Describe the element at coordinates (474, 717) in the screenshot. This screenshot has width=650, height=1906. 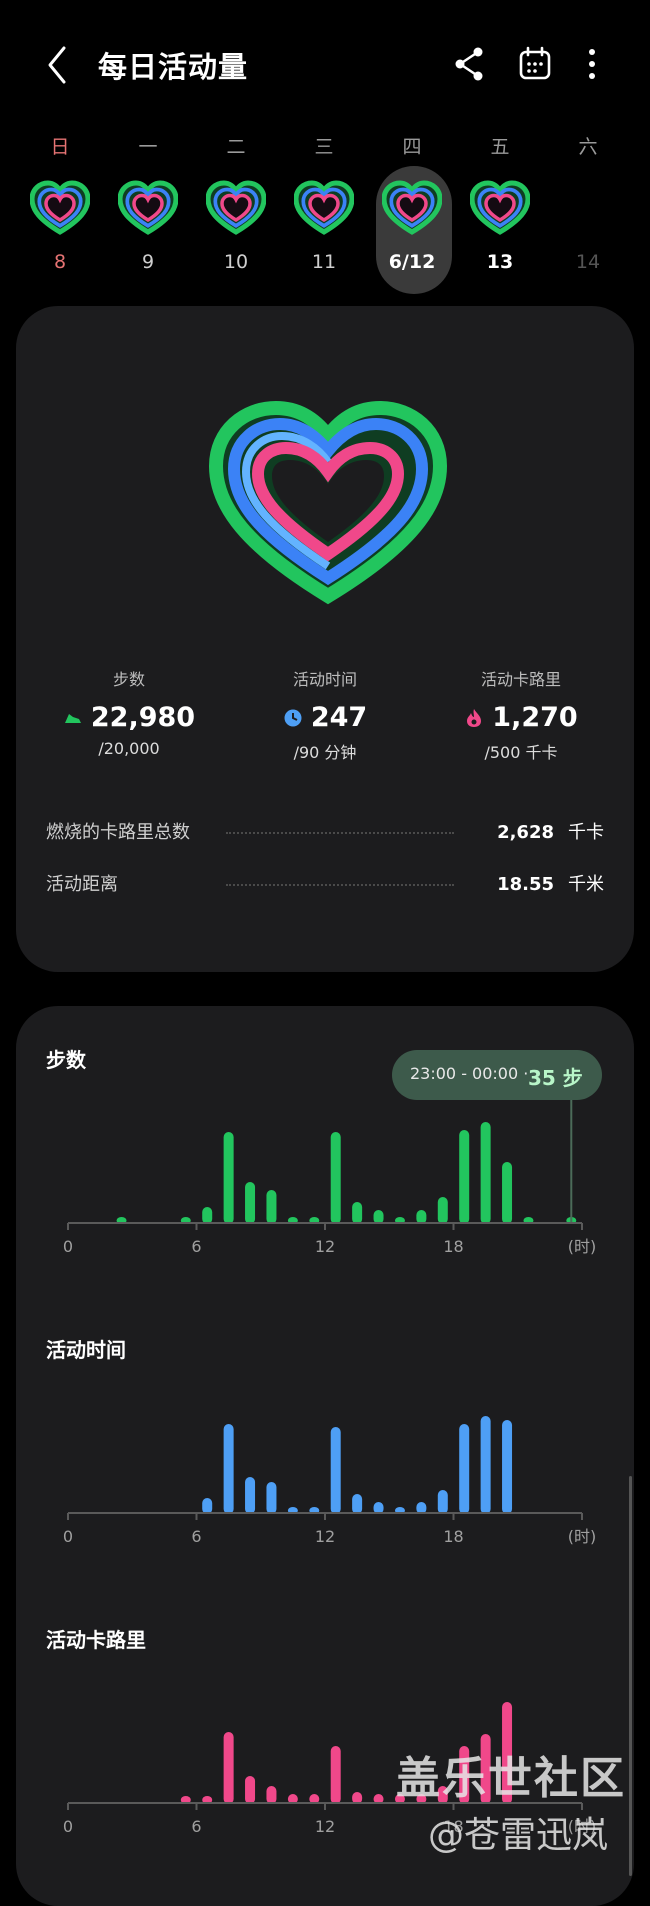
I see `flame-icon` at that location.